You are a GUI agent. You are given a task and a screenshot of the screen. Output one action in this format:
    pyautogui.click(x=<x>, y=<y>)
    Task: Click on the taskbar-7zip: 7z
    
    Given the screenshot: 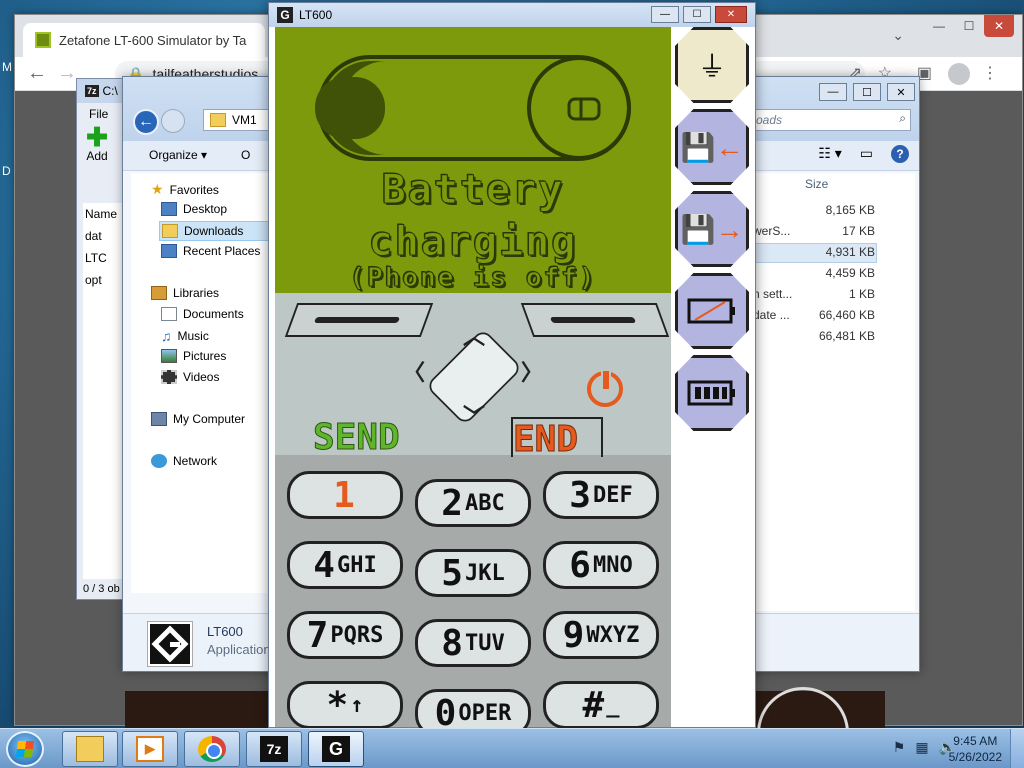 What is the action you would take?
    pyautogui.click(x=274, y=749)
    